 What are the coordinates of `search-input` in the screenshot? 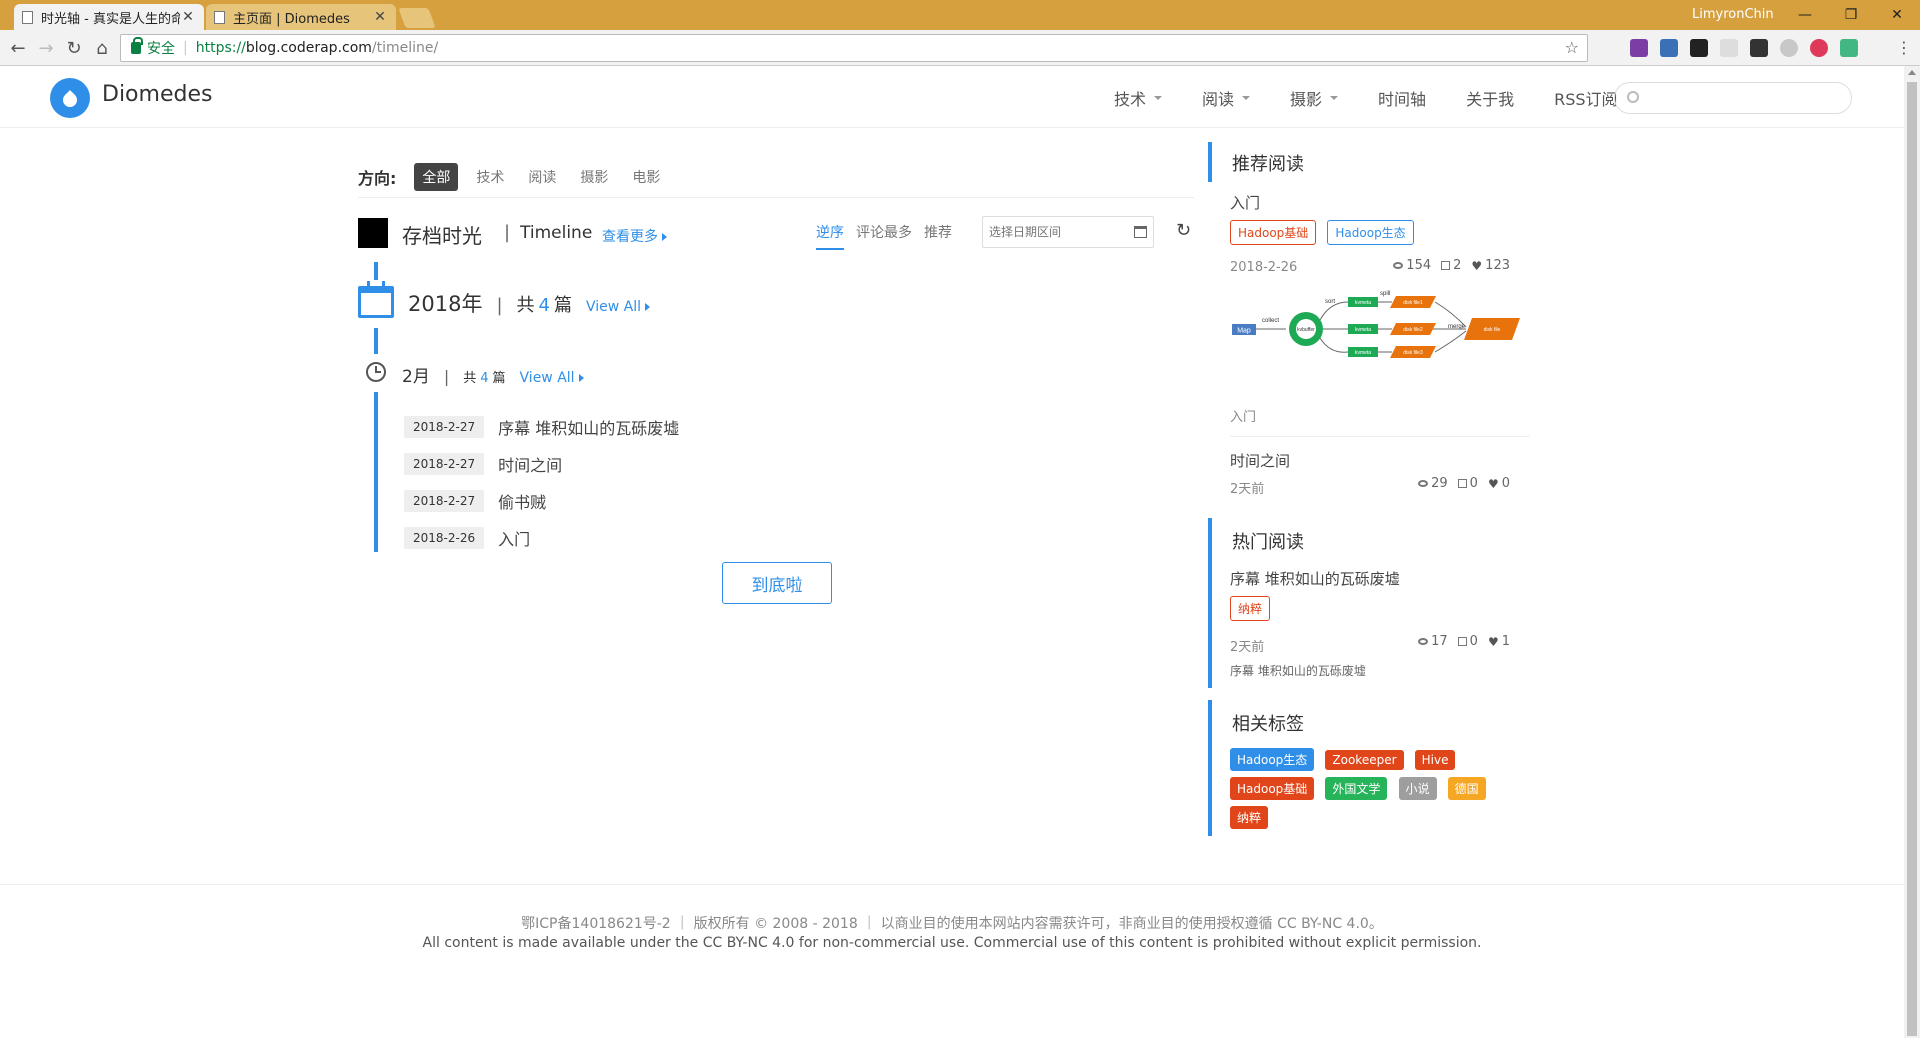 It's located at (1745, 98).